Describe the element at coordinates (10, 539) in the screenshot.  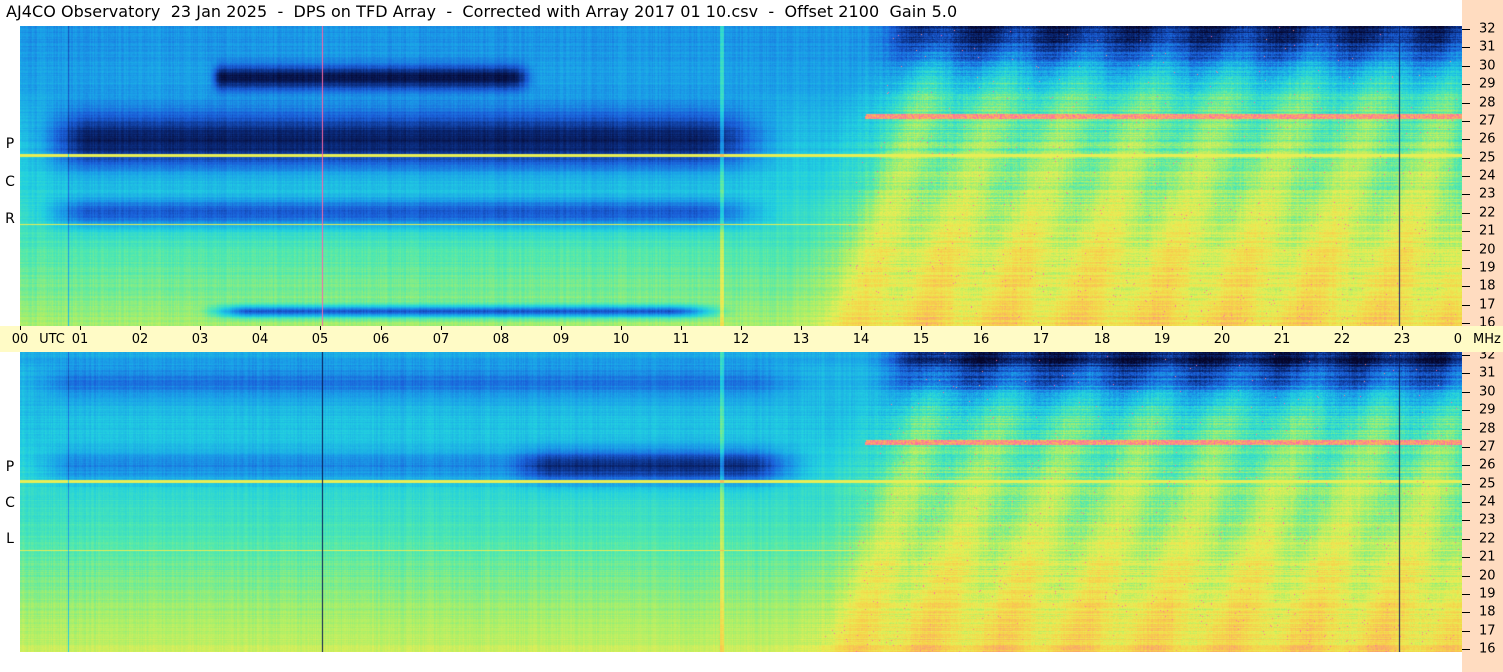
I see `lcp-letter-l: L` at that location.